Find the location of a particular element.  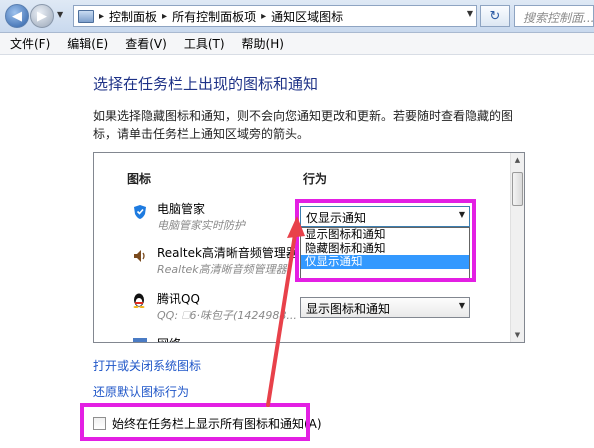

option-show-icon-and-notifications: 显示图标和通知 is located at coordinates (385, 234).